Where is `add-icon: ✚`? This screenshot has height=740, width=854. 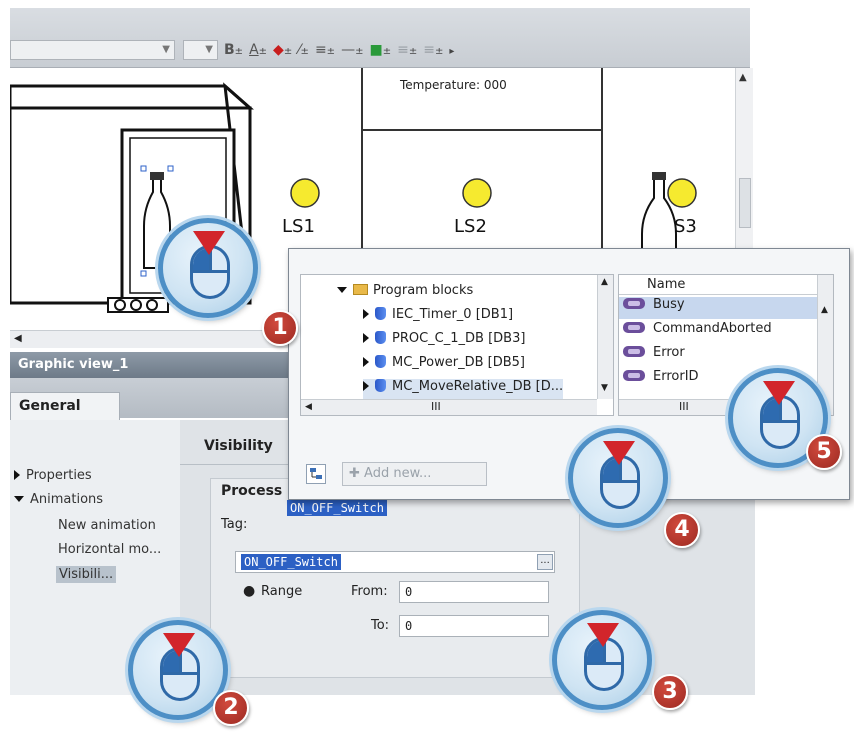
add-icon: ✚ is located at coordinates (357, 473).